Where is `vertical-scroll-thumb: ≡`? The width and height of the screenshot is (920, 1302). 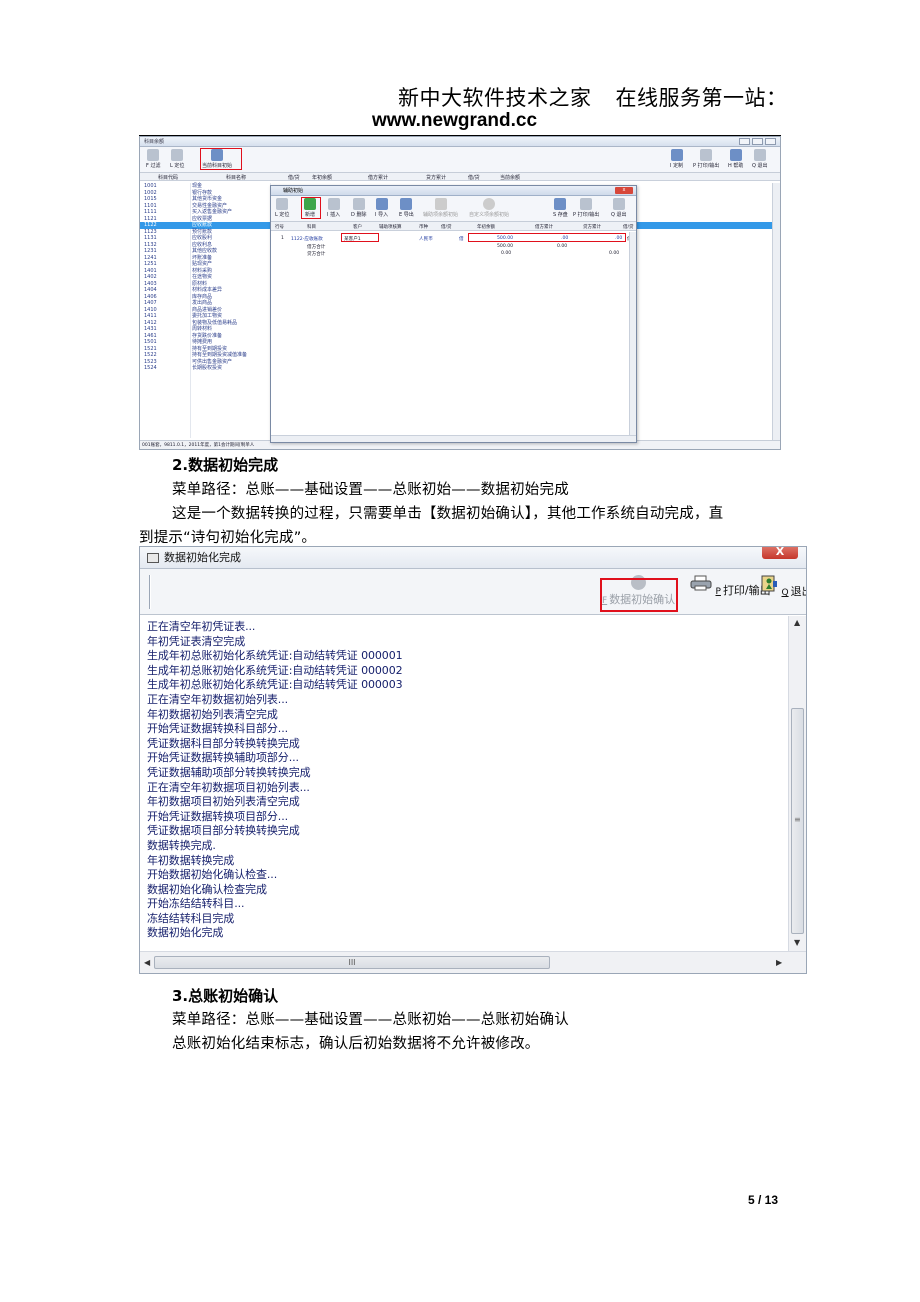
vertical-scroll-thumb: ≡ is located at coordinates (797, 821).